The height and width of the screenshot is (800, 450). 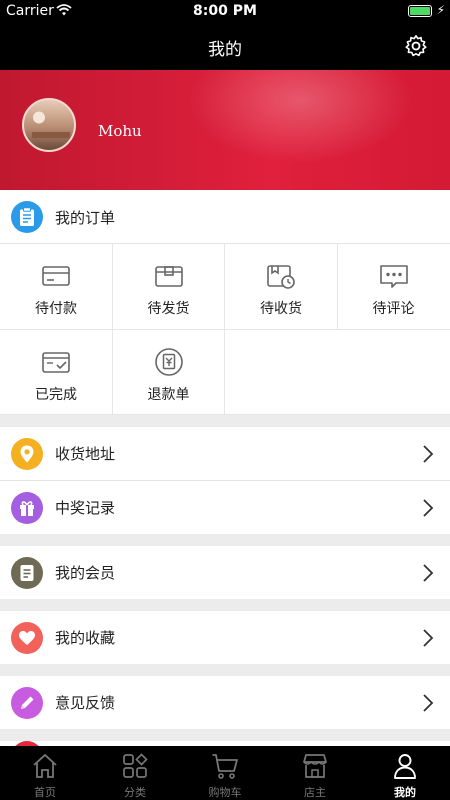 What do you see at coordinates (393, 276) in the screenshot?
I see `comment-icon` at bounding box center [393, 276].